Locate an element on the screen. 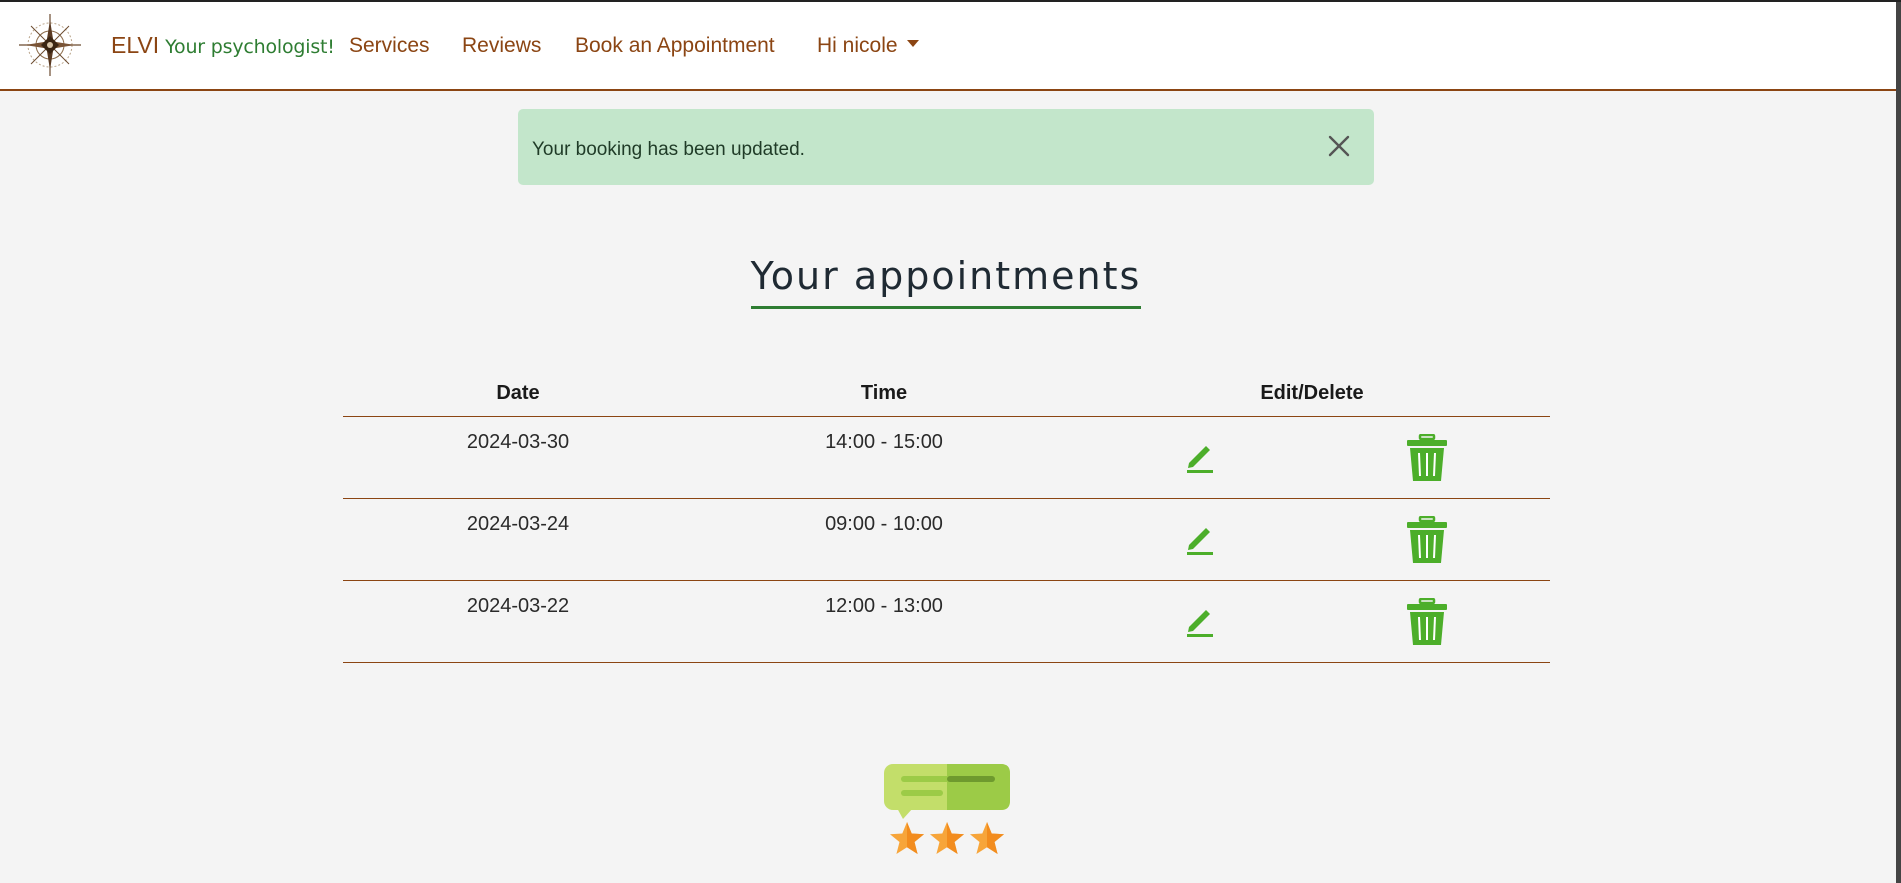 Image resolution: width=1901 pixels, height=883 pixels. user-menu-label: Hi nicole is located at coordinates (857, 45).